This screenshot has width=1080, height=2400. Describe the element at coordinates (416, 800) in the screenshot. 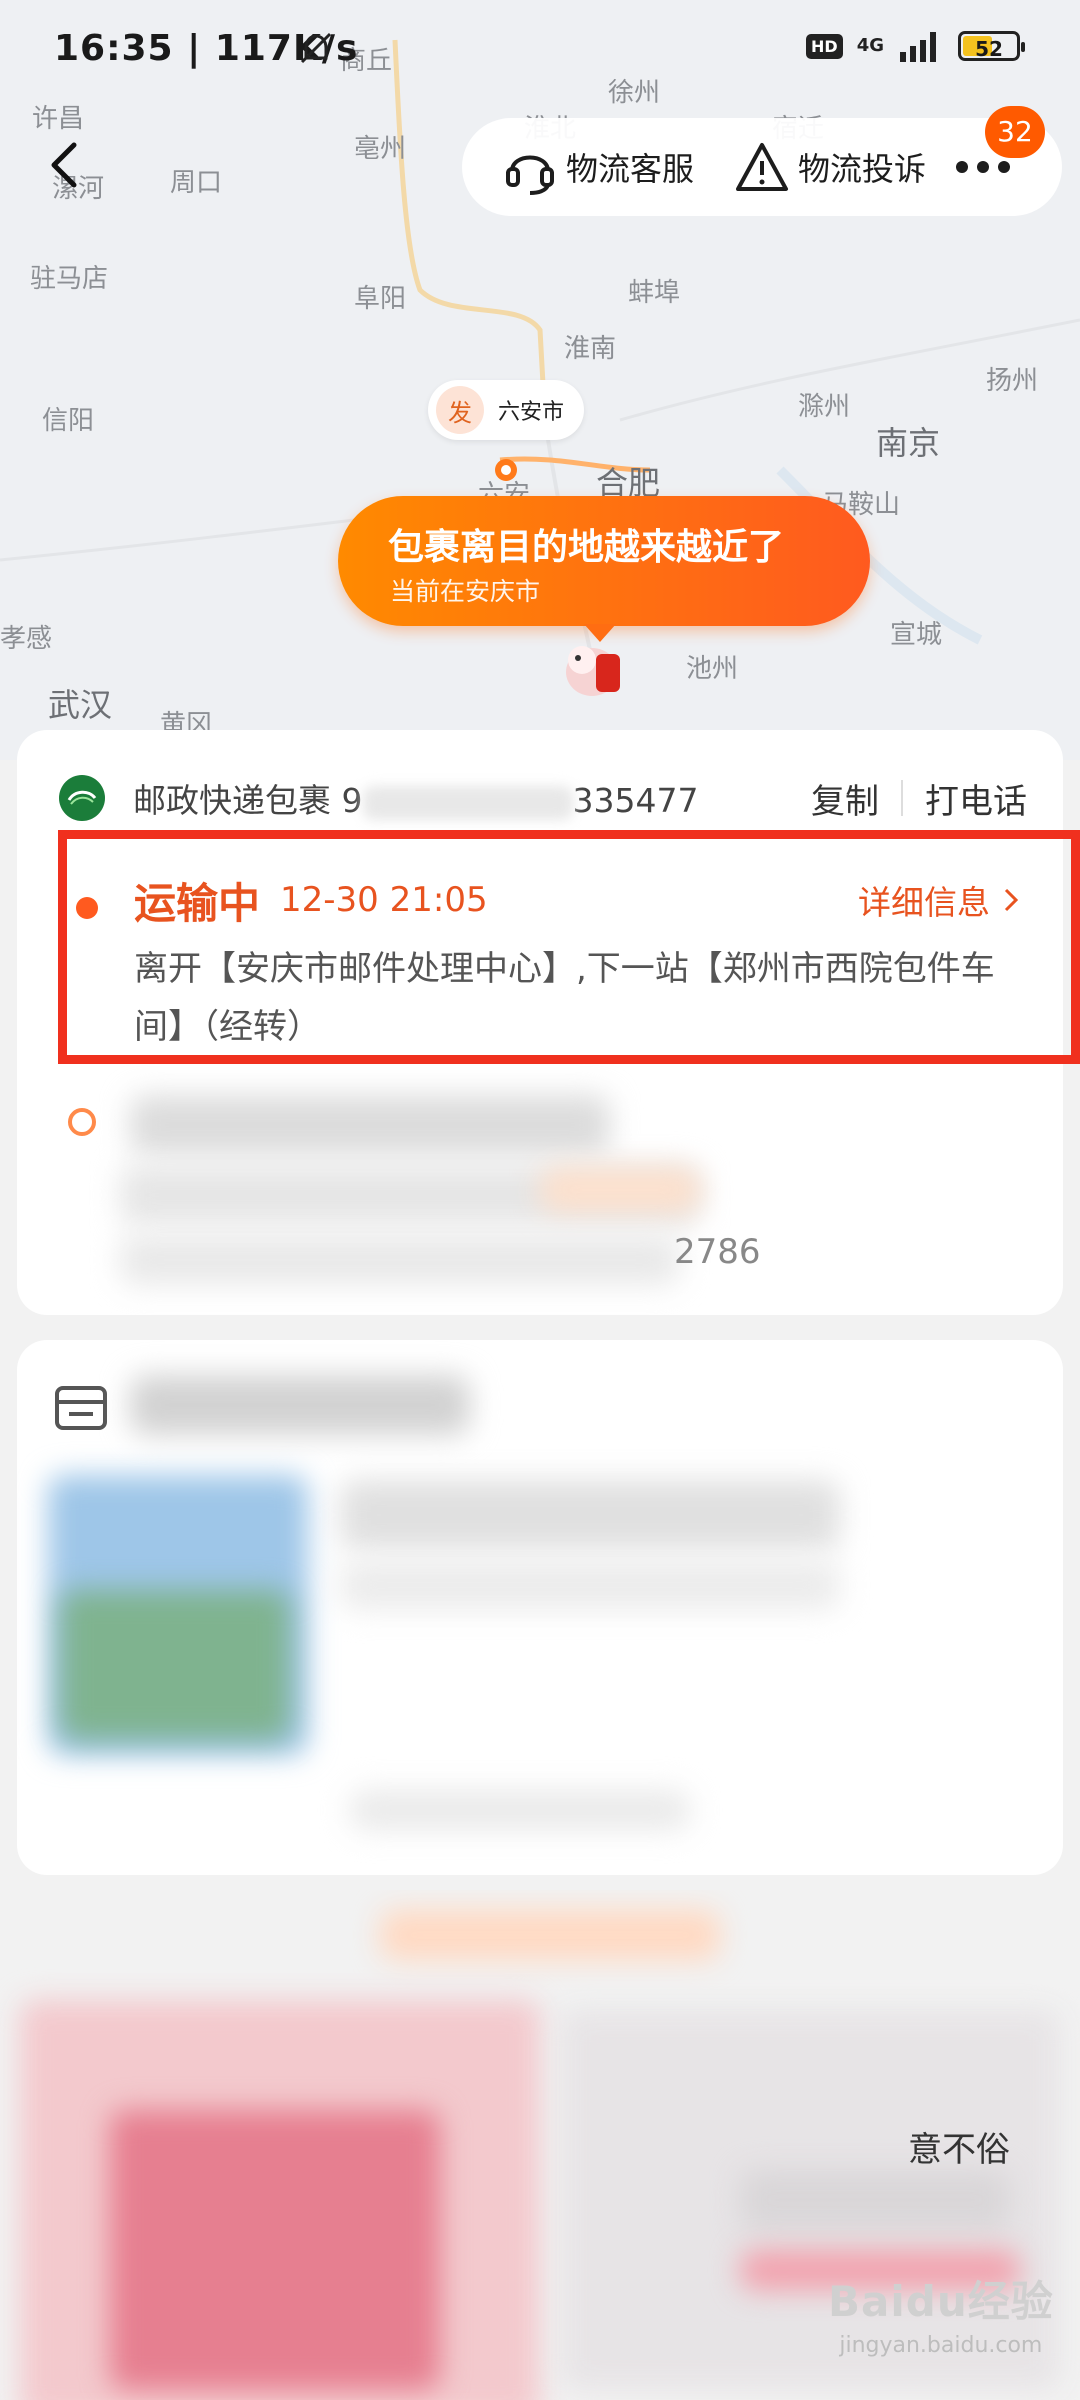

I see `tracking-number: 邮政快递包裹 9 335477` at that location.